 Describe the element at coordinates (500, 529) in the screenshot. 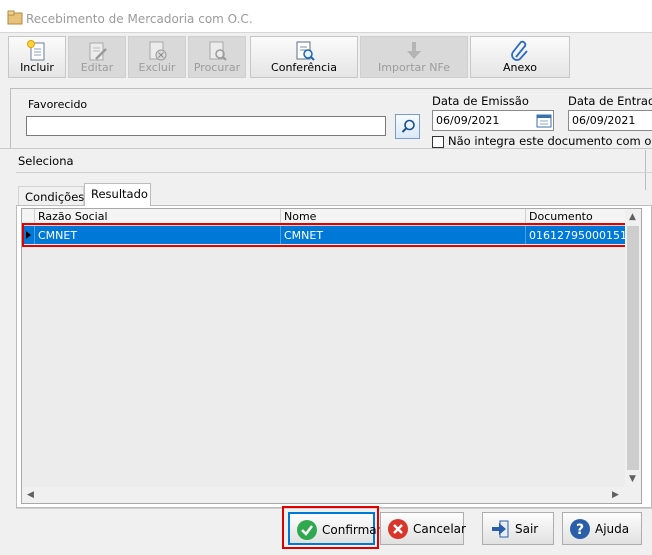

I see `exit-door-icon` at that location.